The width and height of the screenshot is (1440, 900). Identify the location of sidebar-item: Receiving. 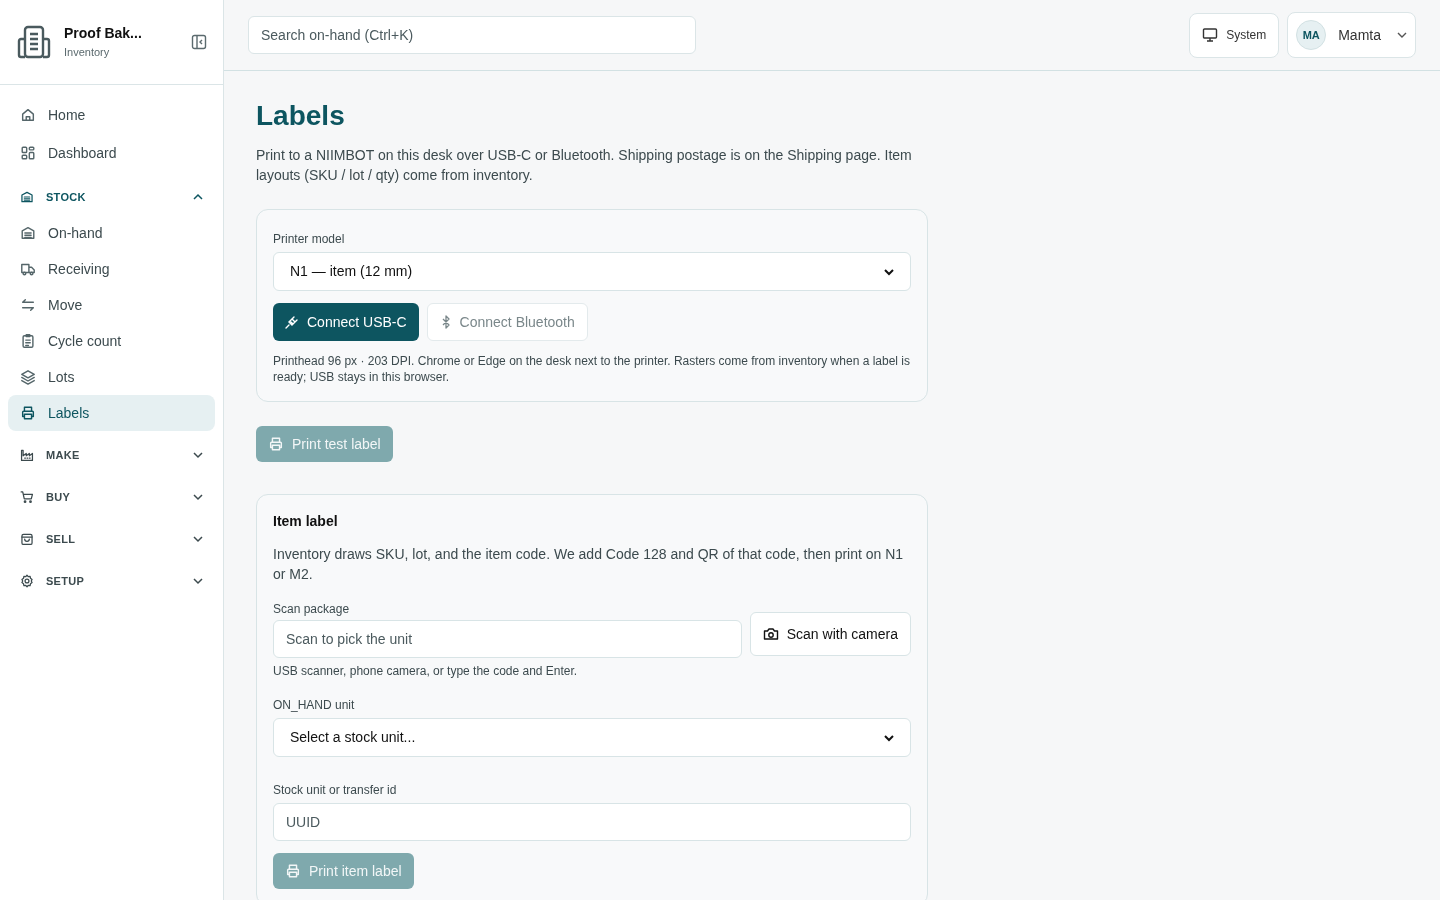
(111, 269).